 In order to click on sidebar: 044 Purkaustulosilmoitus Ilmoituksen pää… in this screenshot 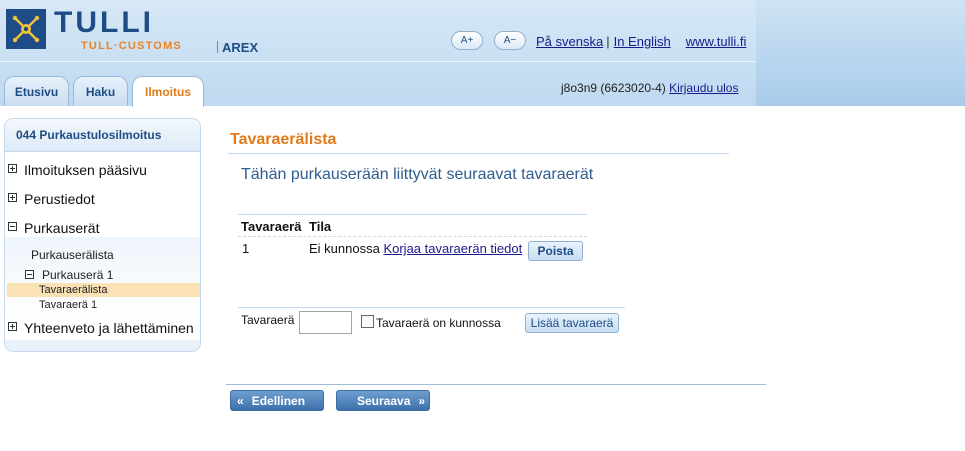, I will do `click(102, 235)`.